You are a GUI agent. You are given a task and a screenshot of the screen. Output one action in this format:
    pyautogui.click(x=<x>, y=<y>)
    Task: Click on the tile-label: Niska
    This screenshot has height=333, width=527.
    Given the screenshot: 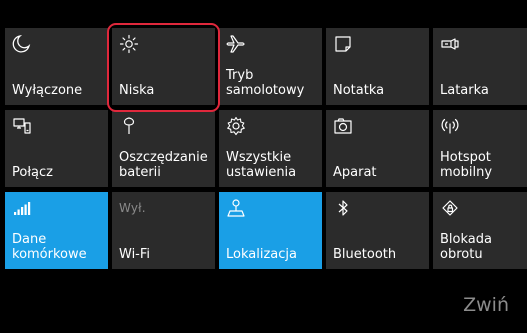 What is the action you would take?
    pyautogui.click(x=137, y=90)
    